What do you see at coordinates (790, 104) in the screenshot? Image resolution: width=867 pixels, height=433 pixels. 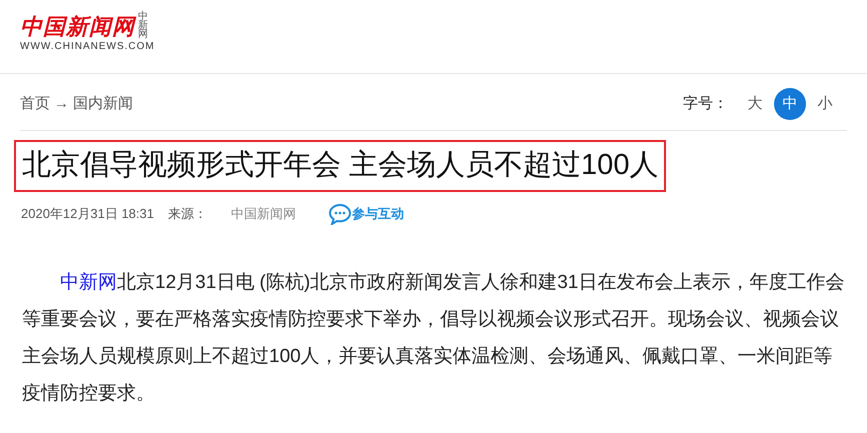 I see `font-size-option: 中` at bounding box center [790, 104].